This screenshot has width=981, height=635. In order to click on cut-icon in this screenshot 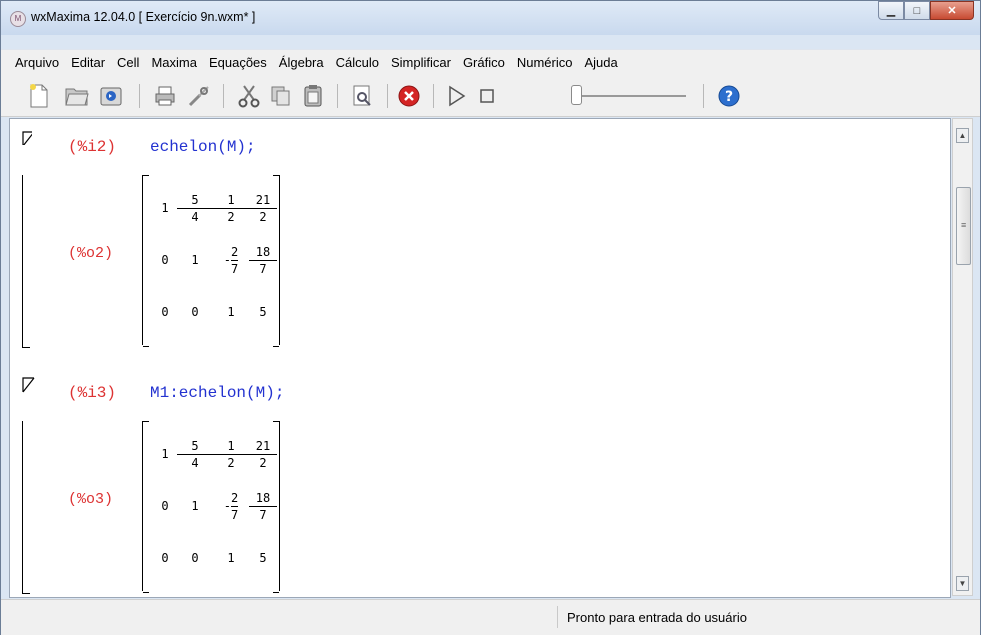, I will do `click(249, 96)`.